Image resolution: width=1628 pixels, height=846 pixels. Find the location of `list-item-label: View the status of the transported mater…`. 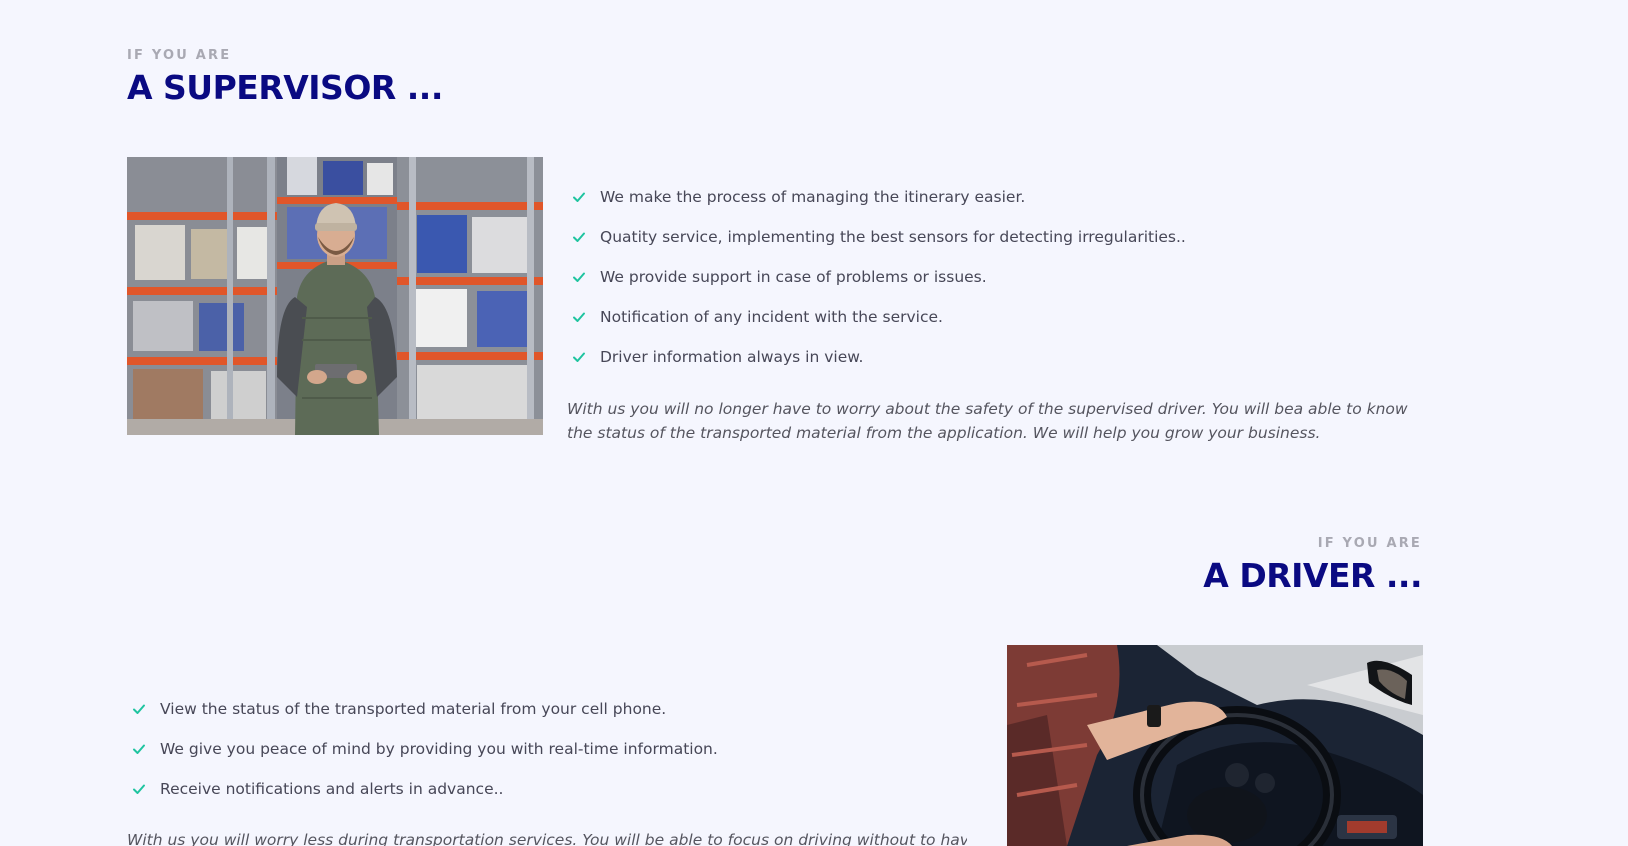

list-item-label: View the status of the transported mater… is located at coordinates (413, 709).